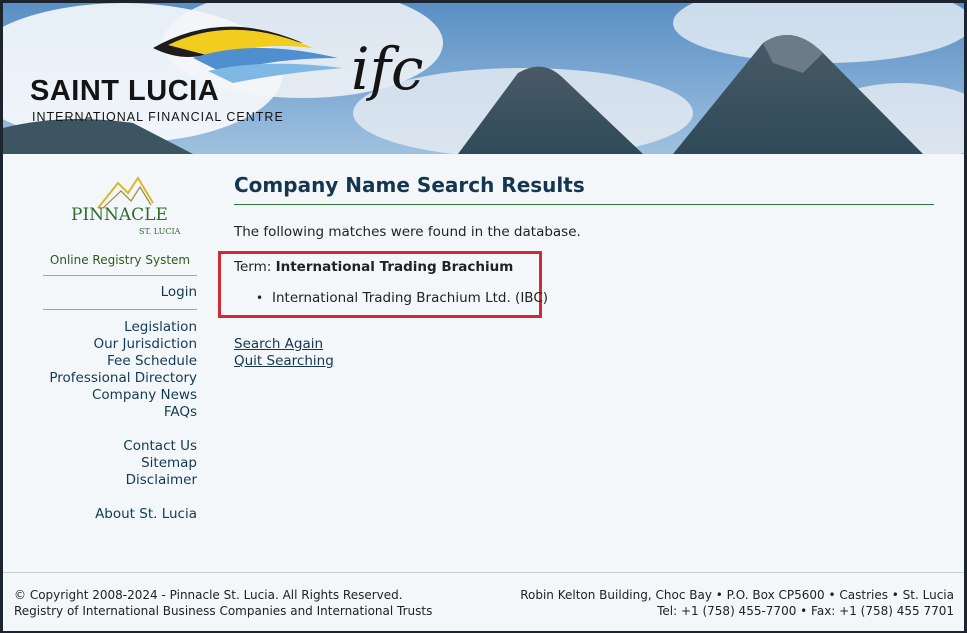  What do you see at coordinates (120, 264) in the screenshot?
I see `online-registry-label: Online Registry System` at bounding box center [120, 264].